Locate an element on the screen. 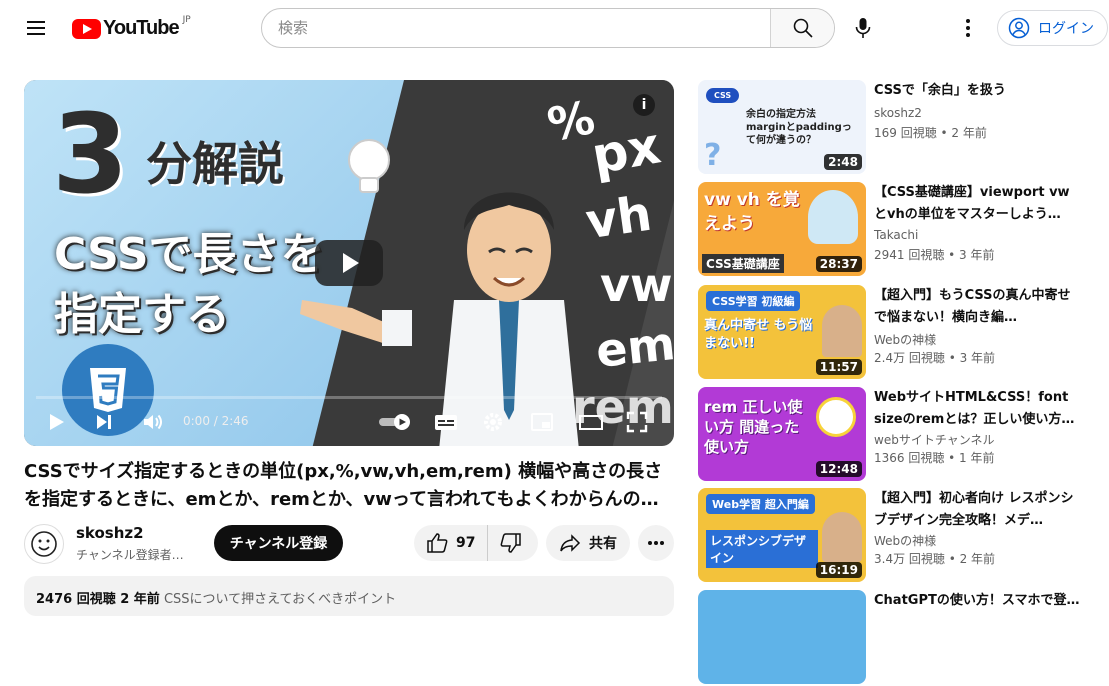 This screenshot has height=686, width=1109. next-button is located at coordinates (104, 422).